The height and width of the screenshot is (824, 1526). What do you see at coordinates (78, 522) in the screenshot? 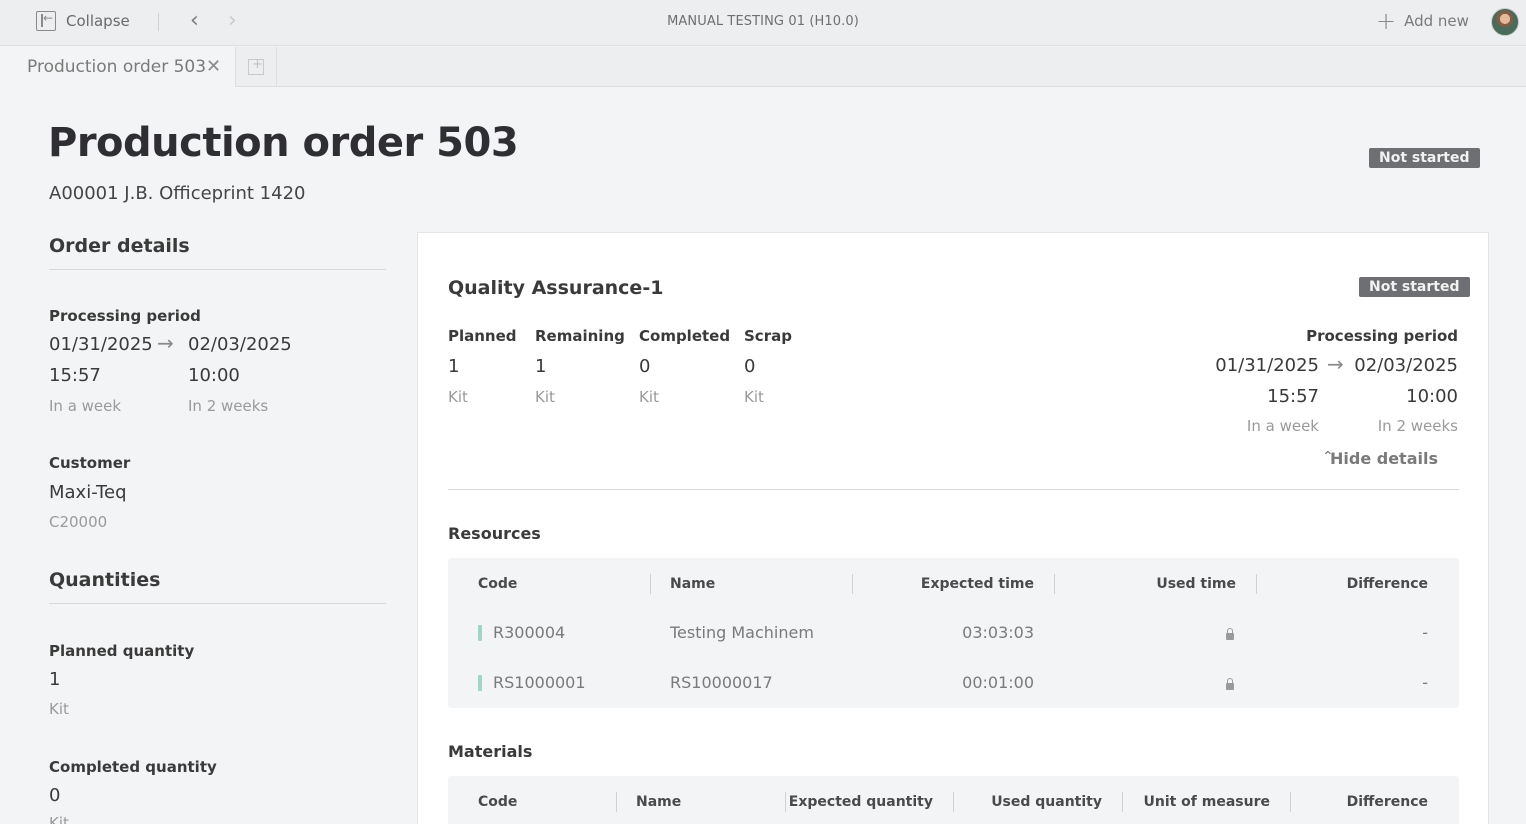
I see `customer-code: C20000` at bounding box center [78, 522].